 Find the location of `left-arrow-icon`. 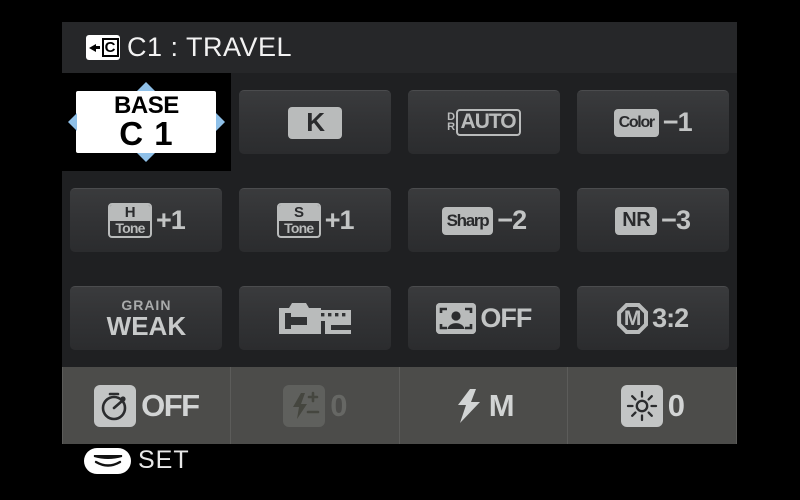

left-arrow-icon is located at coordinates (92, 47).